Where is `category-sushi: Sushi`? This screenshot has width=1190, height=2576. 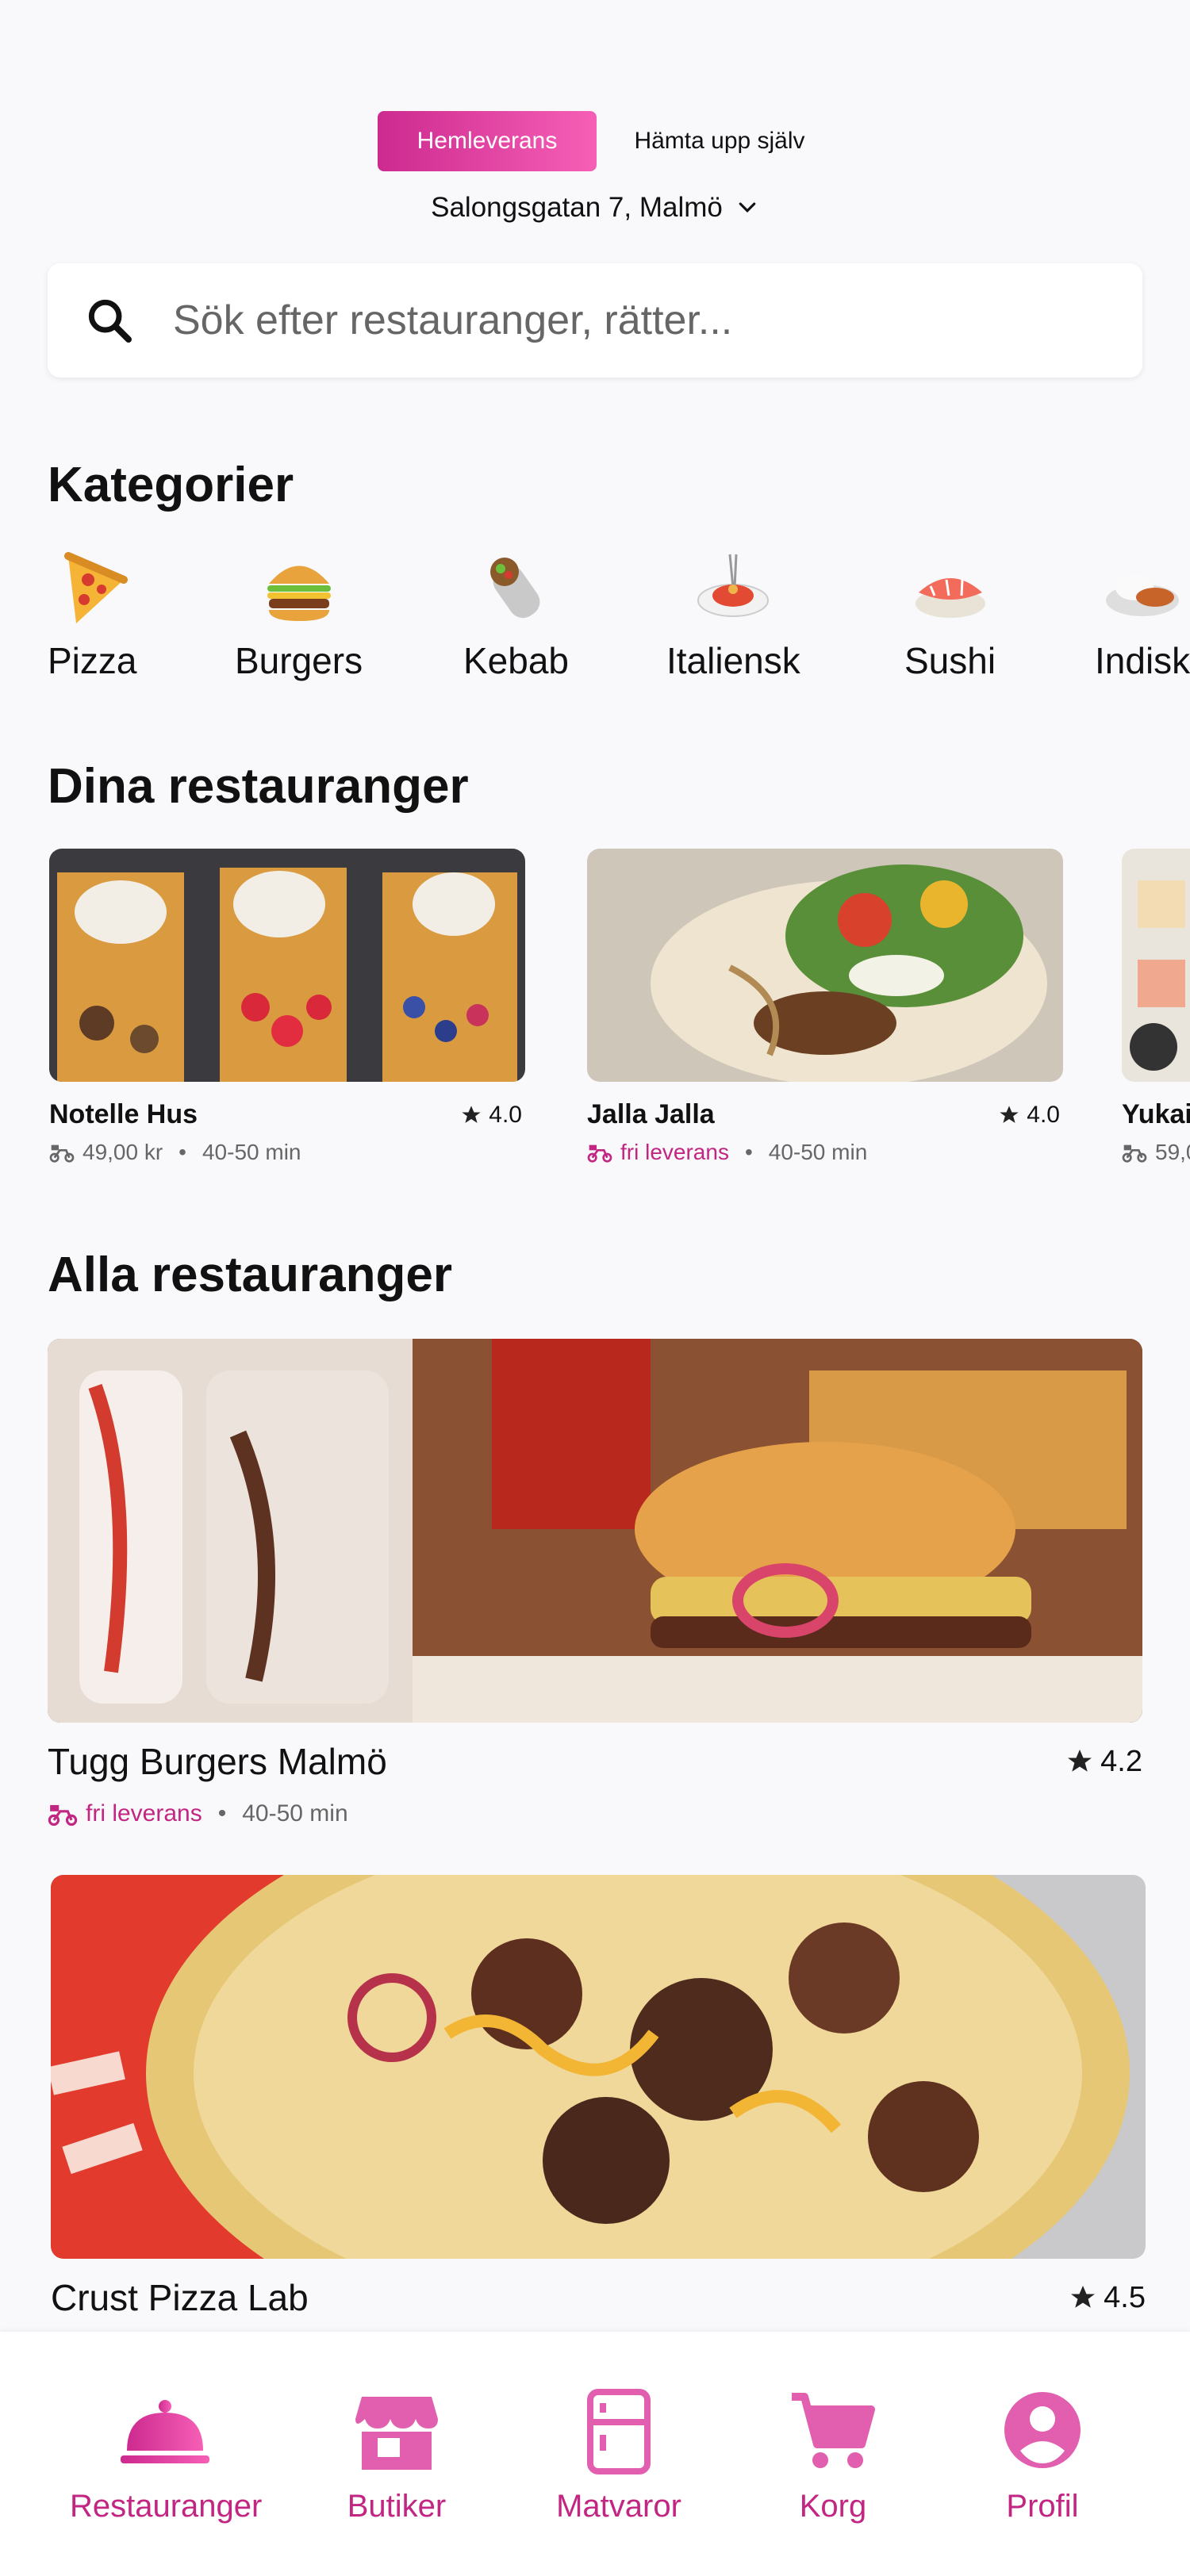
category-sushi: Sushi is located at coordinates (950, 614).